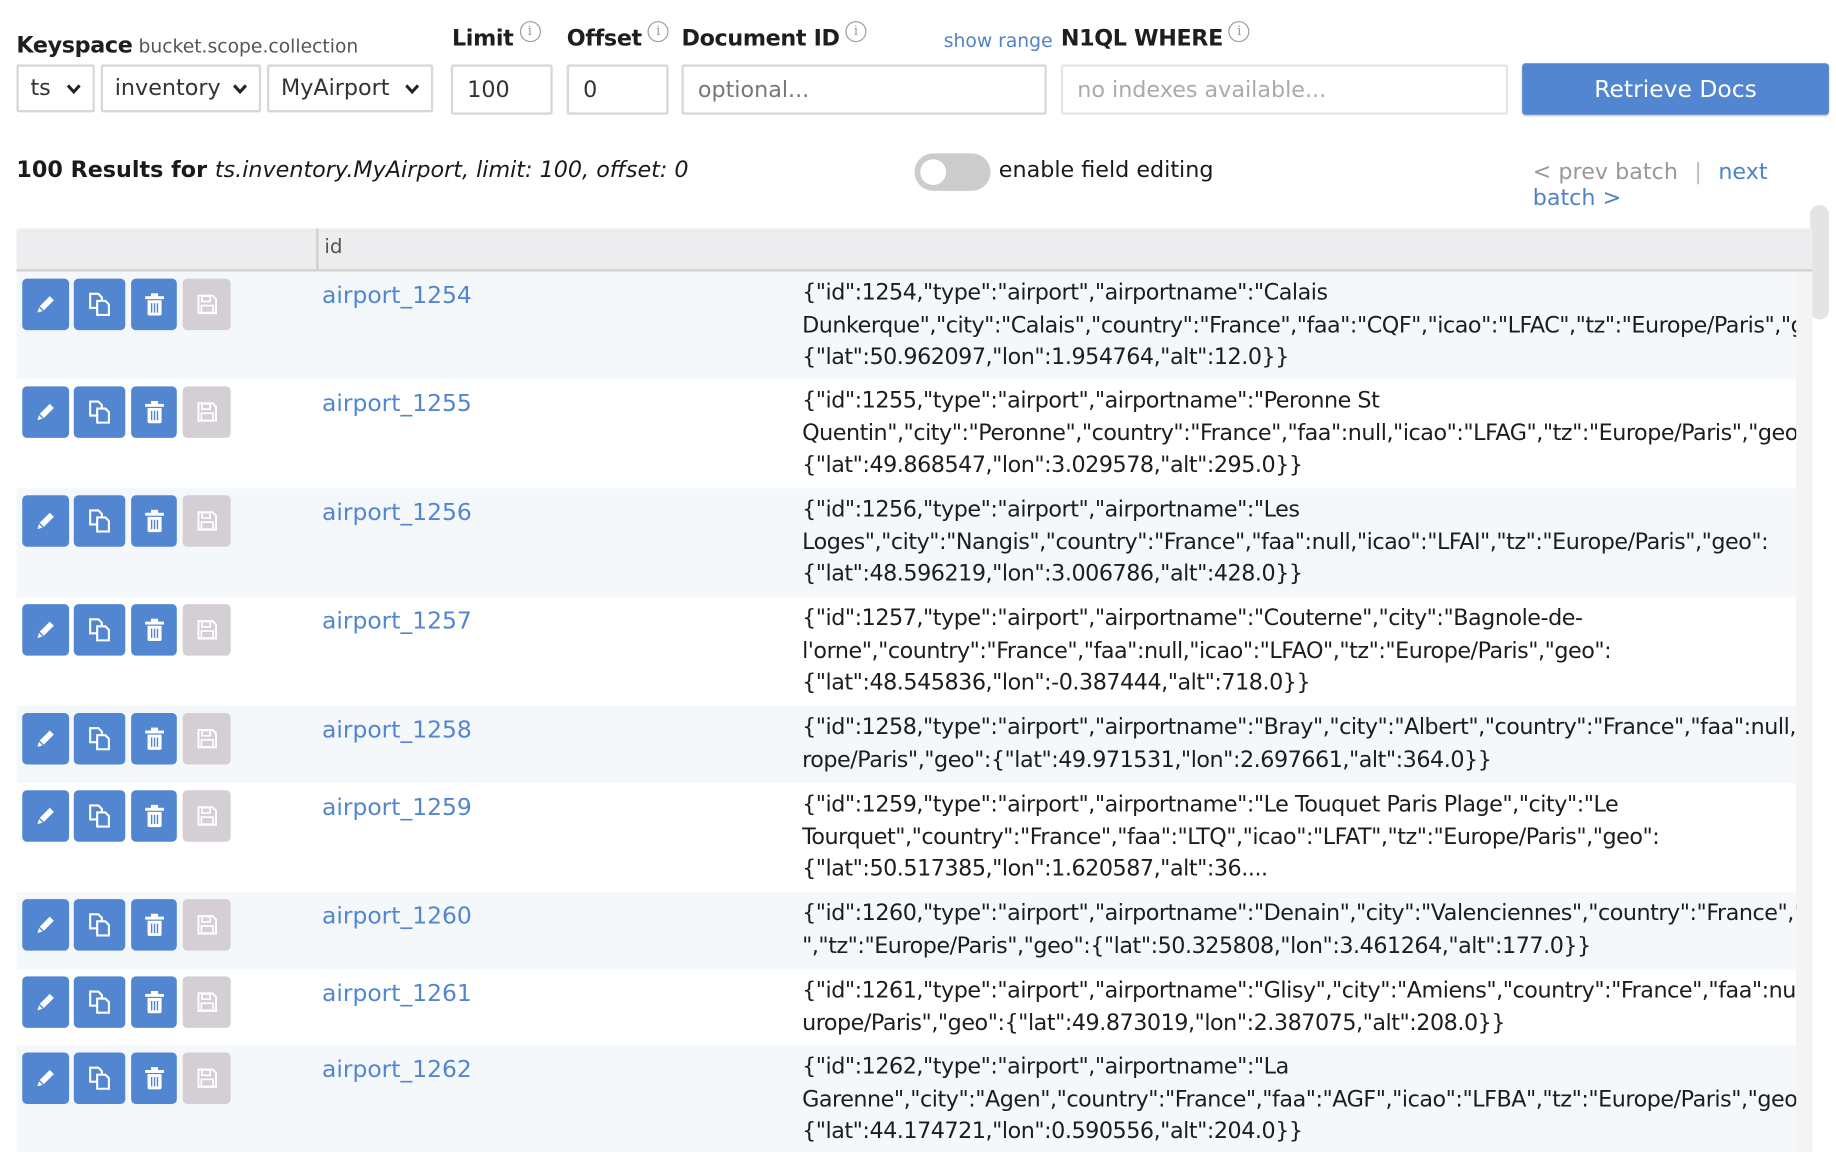  I want to click on doc-id-link: airport_1254, so click(397, 295).